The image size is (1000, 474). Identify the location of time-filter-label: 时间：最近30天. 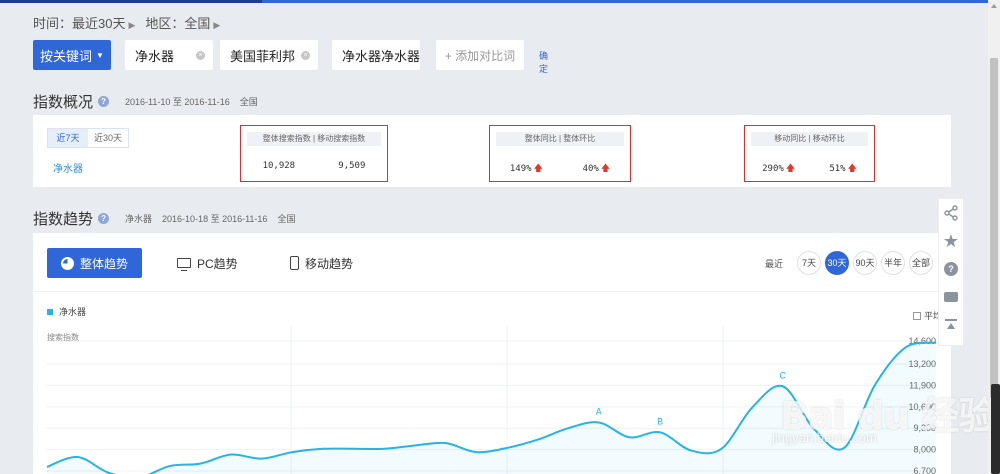
(79, 23).